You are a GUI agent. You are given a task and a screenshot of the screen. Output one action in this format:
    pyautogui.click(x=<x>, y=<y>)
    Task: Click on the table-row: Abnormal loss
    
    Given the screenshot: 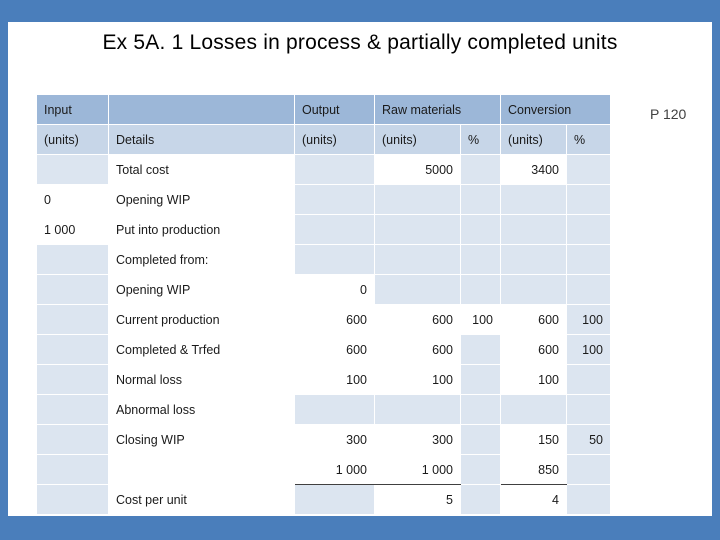 What is the action you would take?
    pyautogui.click(x=323, y=409)
    